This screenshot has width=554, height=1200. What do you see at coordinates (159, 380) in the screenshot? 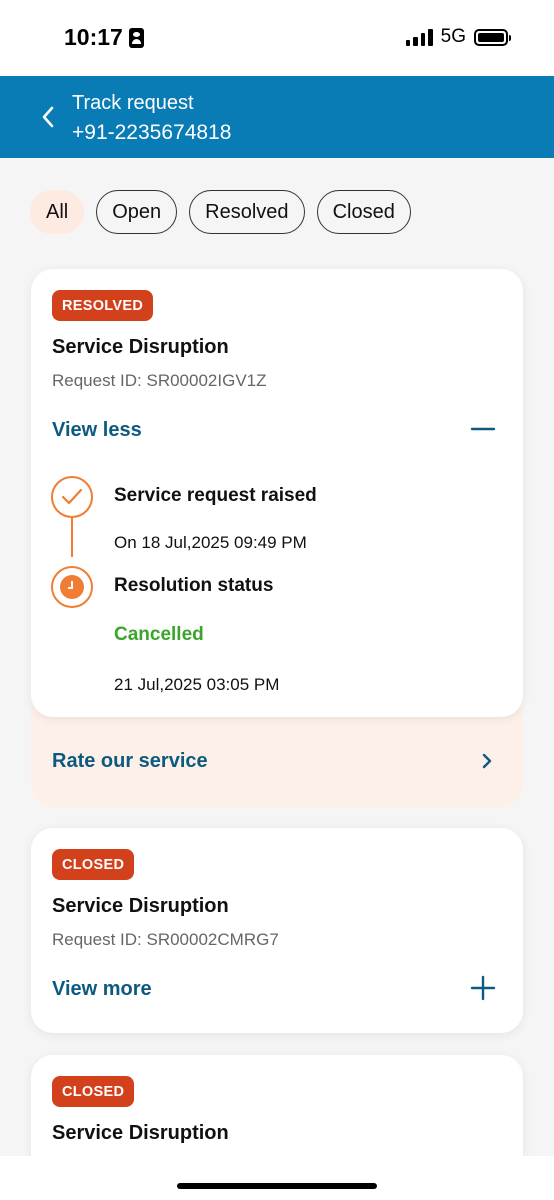
I see `request-id: Request ID: SR00002IGV1Z` at bounding box center [159, 380].